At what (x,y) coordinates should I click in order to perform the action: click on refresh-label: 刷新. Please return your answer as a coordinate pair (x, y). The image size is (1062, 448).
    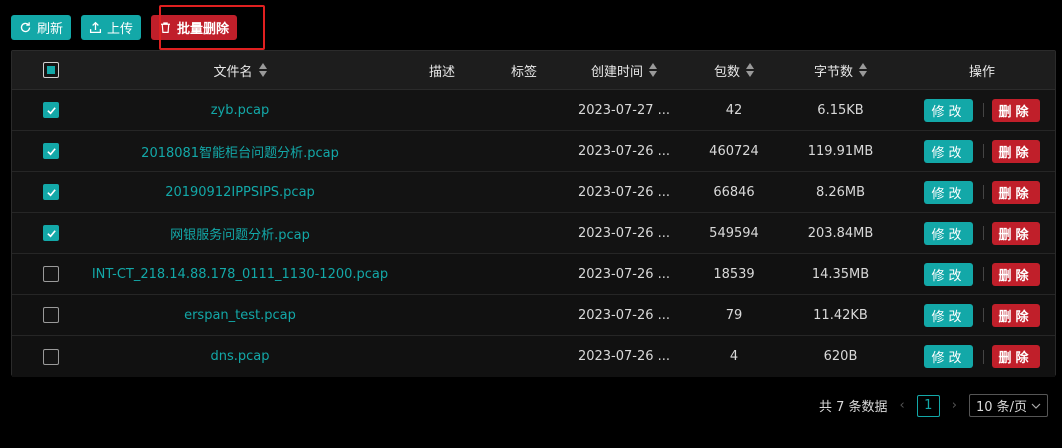
    Looking at the image, I should click on (50, 29).